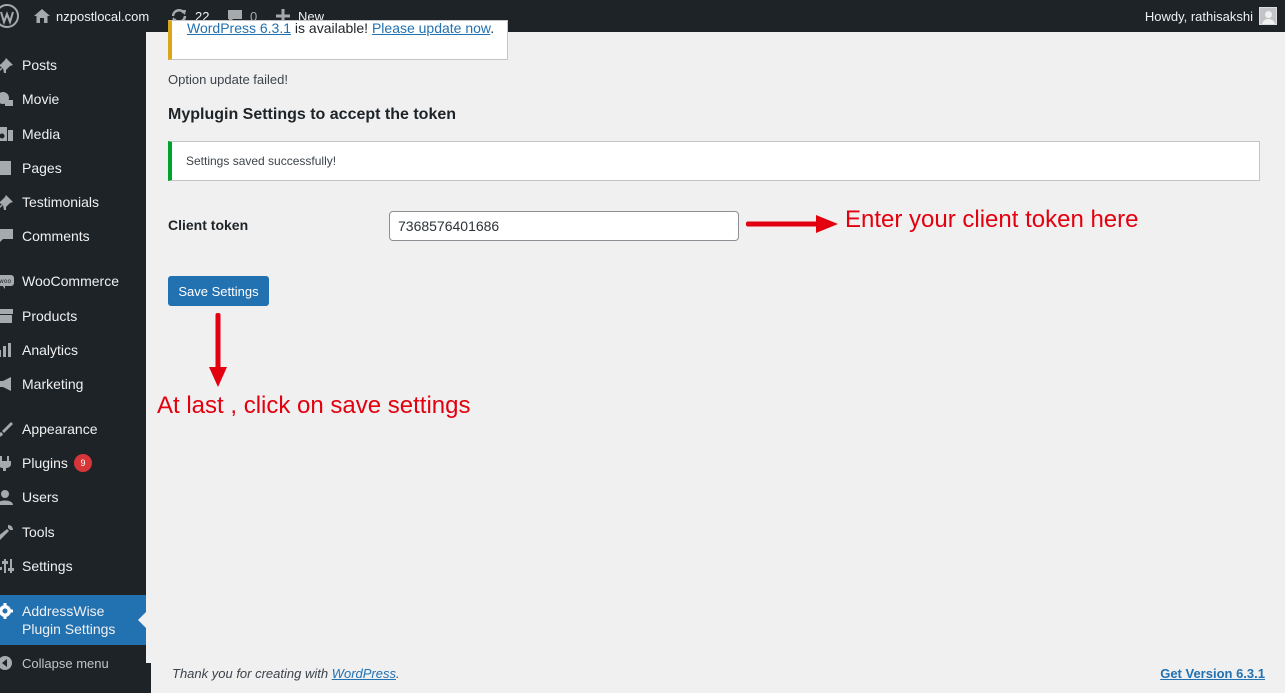 This screenshot has height=693, width=1285. What do you see at coordinates (40, 497) in the screenshot?
I see `sidebar-item-label: Users` at bounding box center [40, 497].